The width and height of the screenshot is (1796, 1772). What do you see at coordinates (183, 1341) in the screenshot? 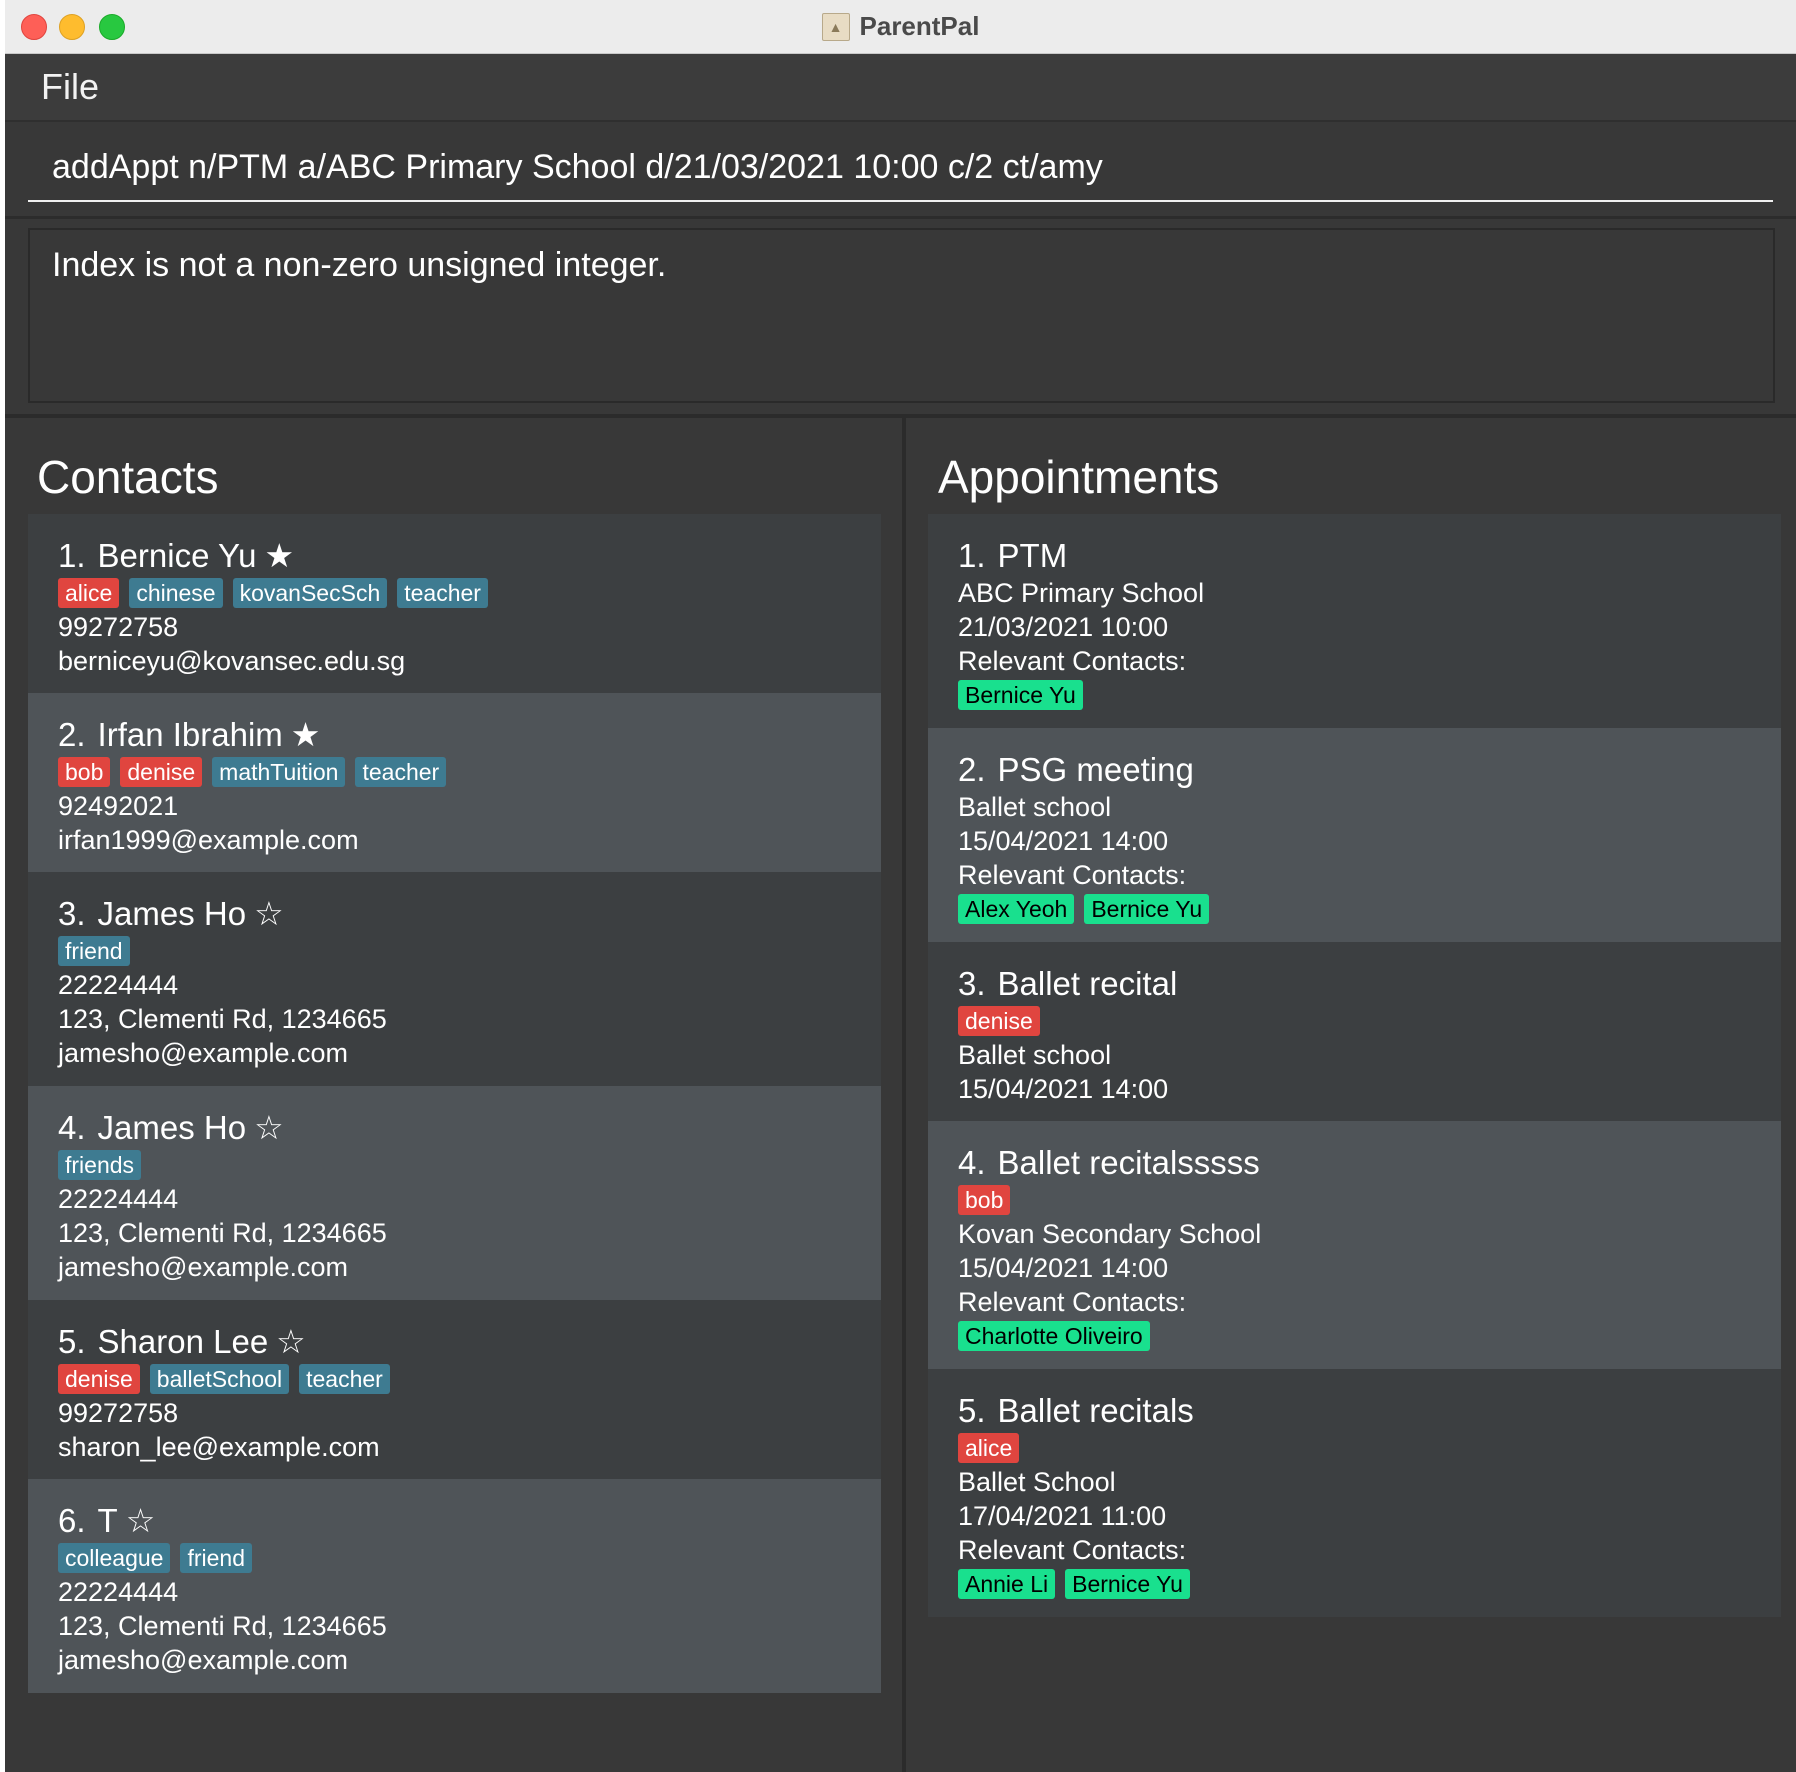
I see `contact-name: Sharon Lee` at bounding box center [183, 1341].